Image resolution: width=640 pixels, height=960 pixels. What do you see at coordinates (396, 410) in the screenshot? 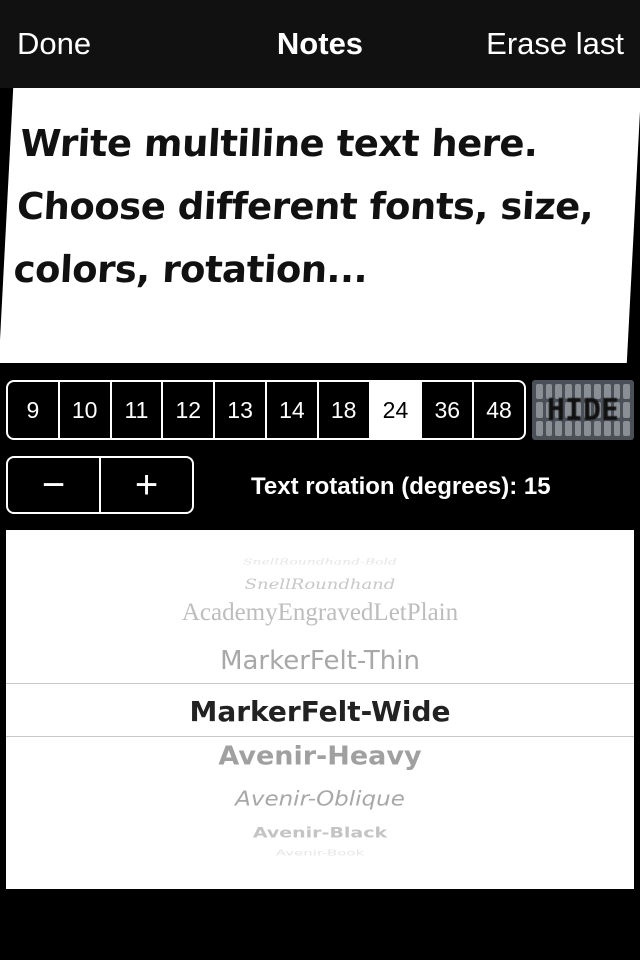
I see `size-option-selected: 24` at bounding box center [396, 410].